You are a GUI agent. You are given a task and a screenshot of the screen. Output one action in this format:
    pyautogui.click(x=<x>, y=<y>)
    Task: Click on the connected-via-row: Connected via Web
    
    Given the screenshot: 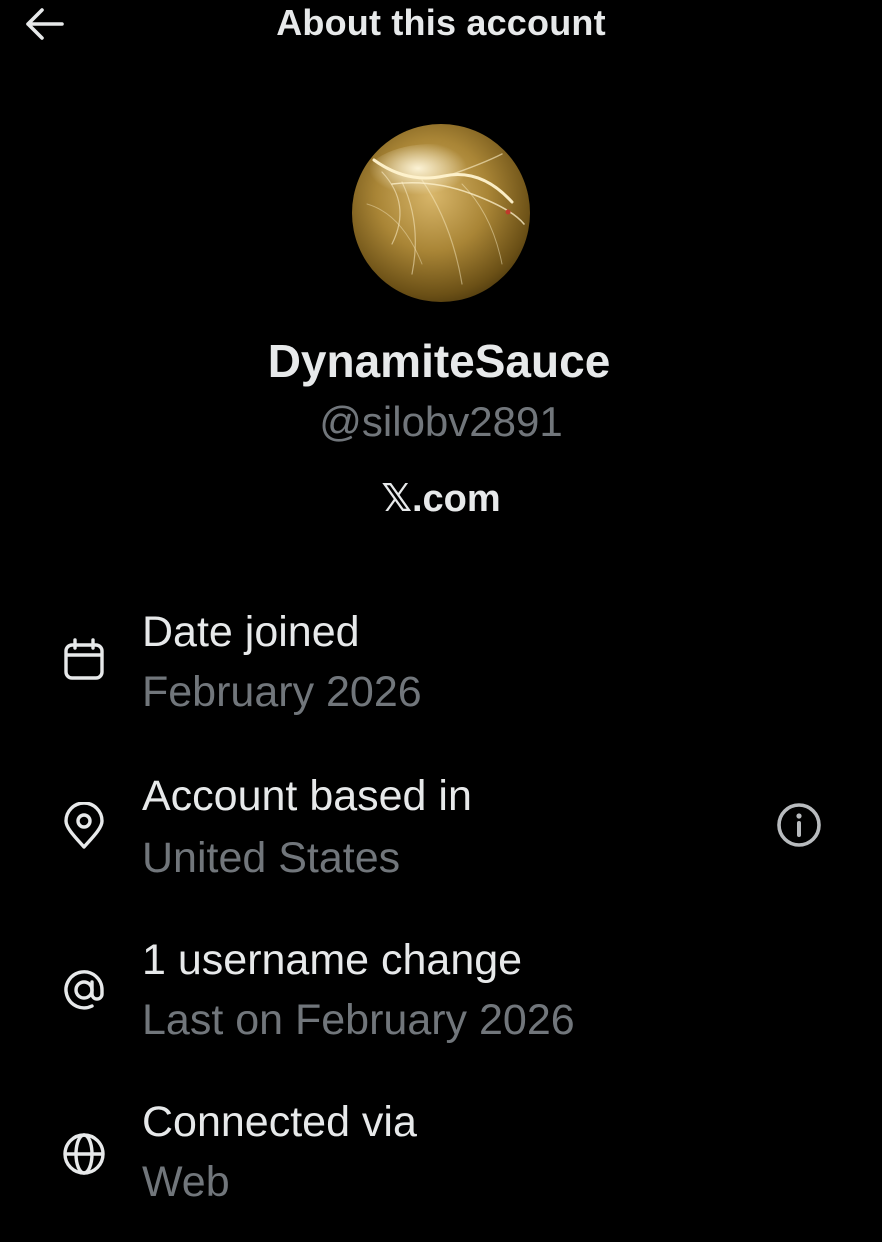 What is the action you would take?
    pyautogui.click(x=441, y=1167)
    